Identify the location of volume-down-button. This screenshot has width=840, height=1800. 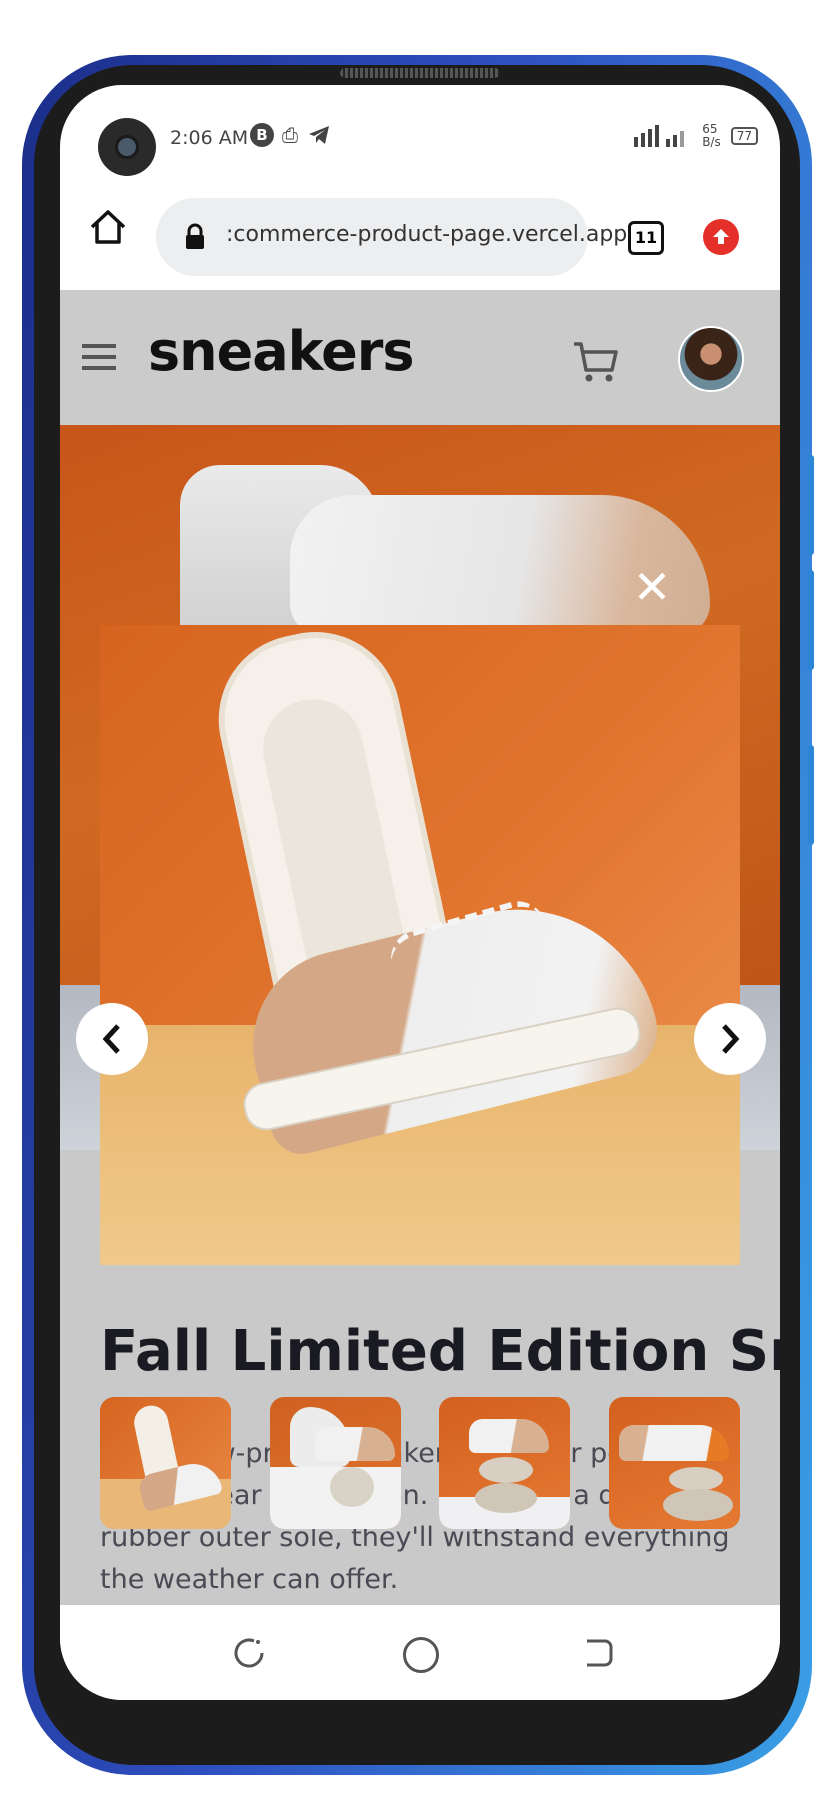
(811, 620).